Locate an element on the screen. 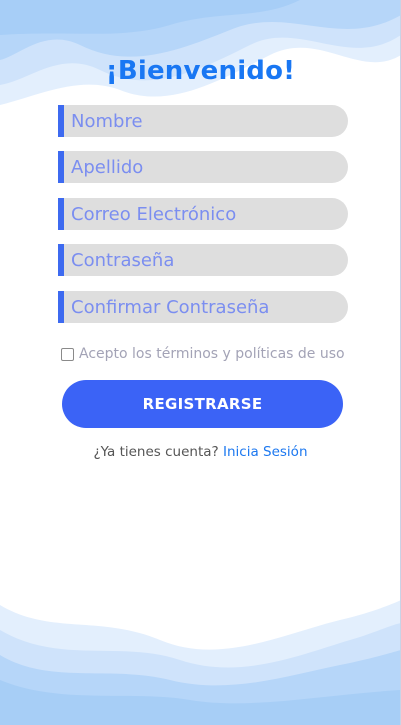 The image size is (401, 725). login-prompt-line: ¿Ya tienes cuenta? Inicia Sesión is located at coordinates (200, 452).